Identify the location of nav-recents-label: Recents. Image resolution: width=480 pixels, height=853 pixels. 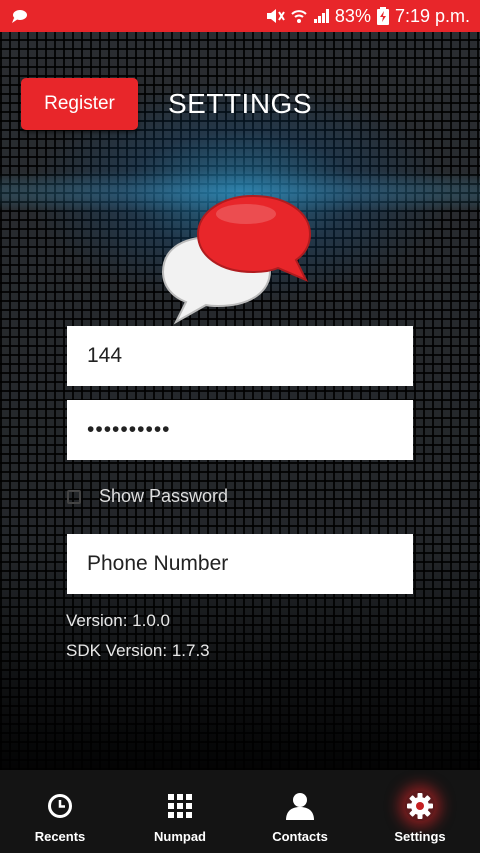
(60, 836).